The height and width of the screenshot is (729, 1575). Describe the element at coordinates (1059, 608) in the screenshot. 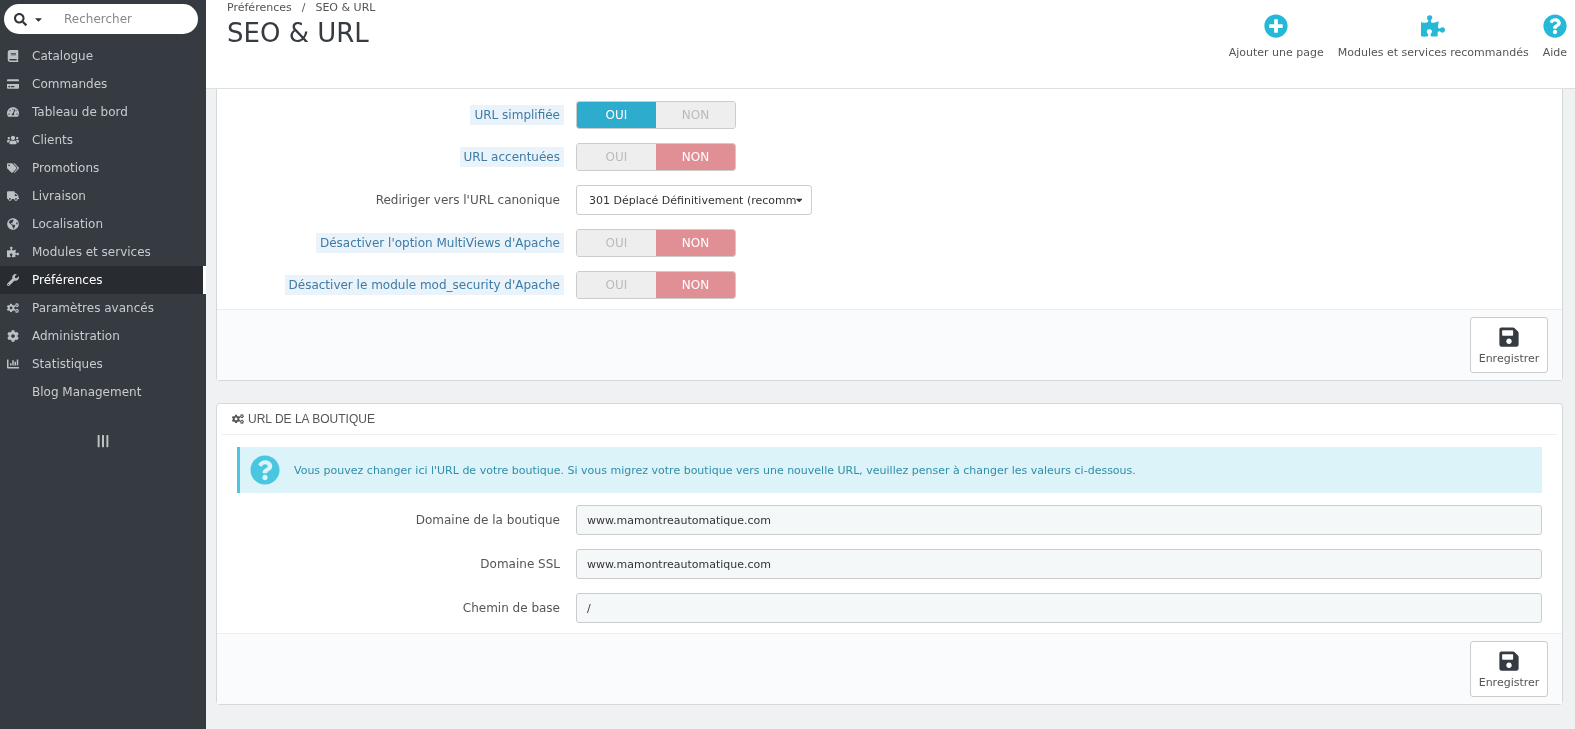

I see `input-field: /` at that location.